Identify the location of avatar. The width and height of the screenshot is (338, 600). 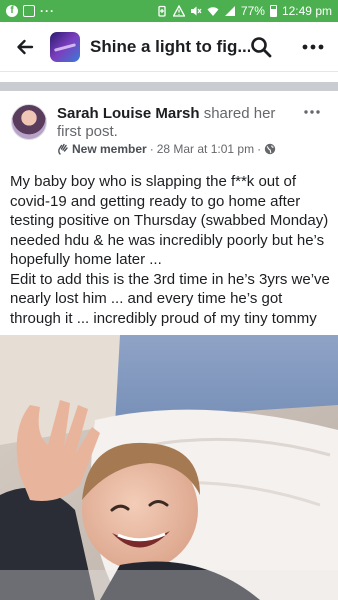
(29, 122).